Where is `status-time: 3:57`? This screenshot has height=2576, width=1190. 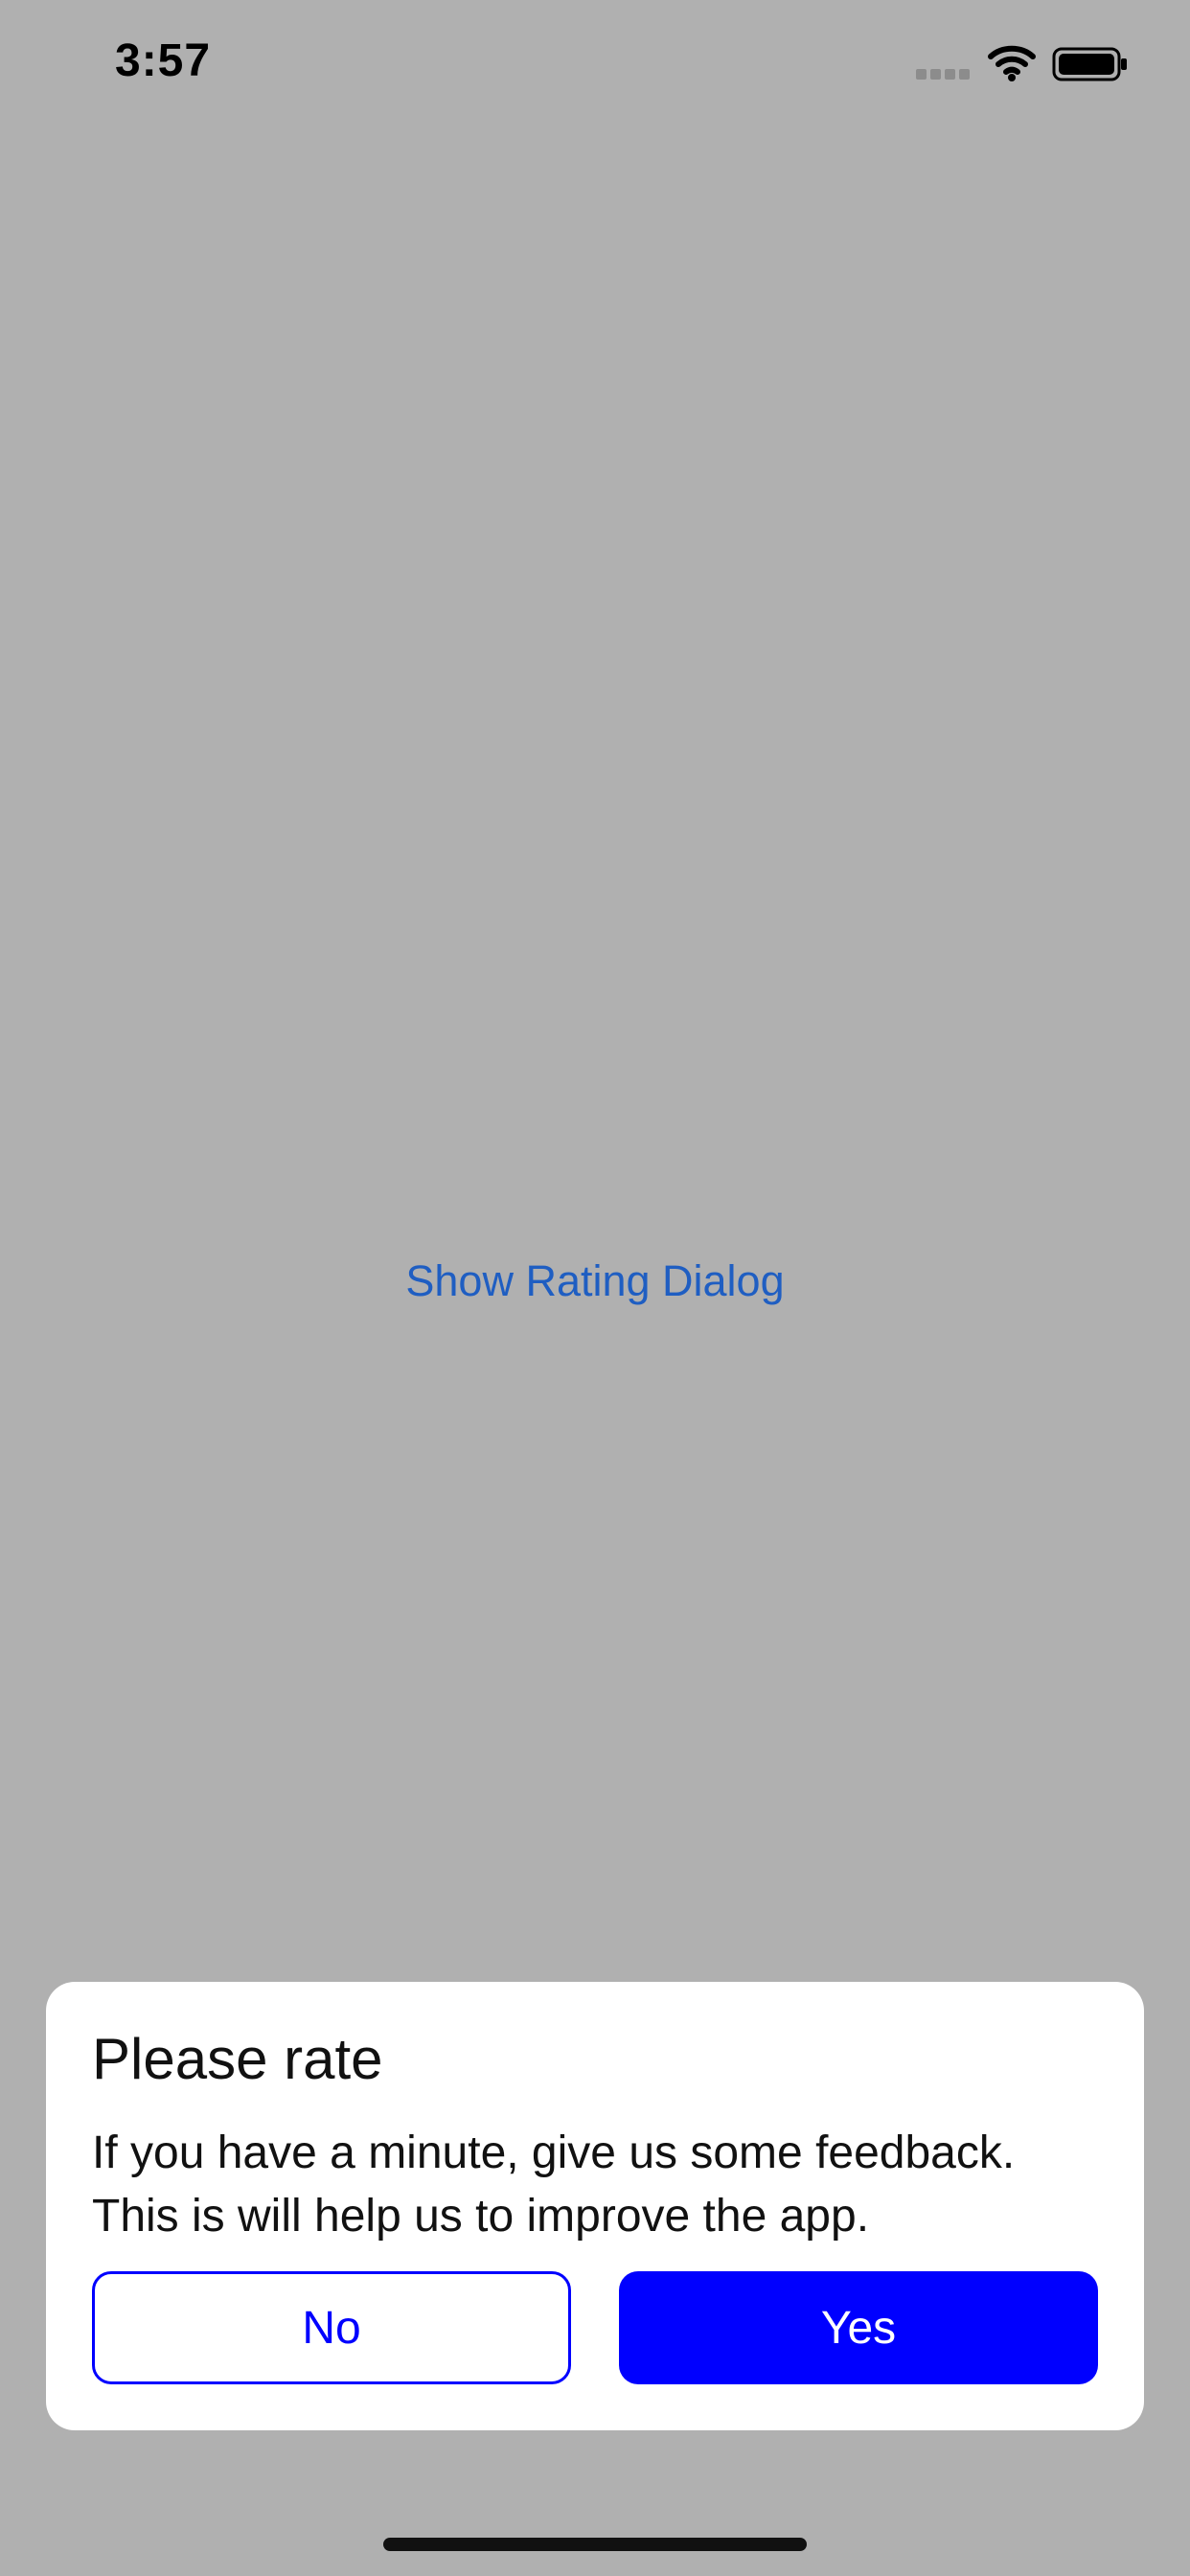
status-time: 3:57 is located at coordinates (163, 60).